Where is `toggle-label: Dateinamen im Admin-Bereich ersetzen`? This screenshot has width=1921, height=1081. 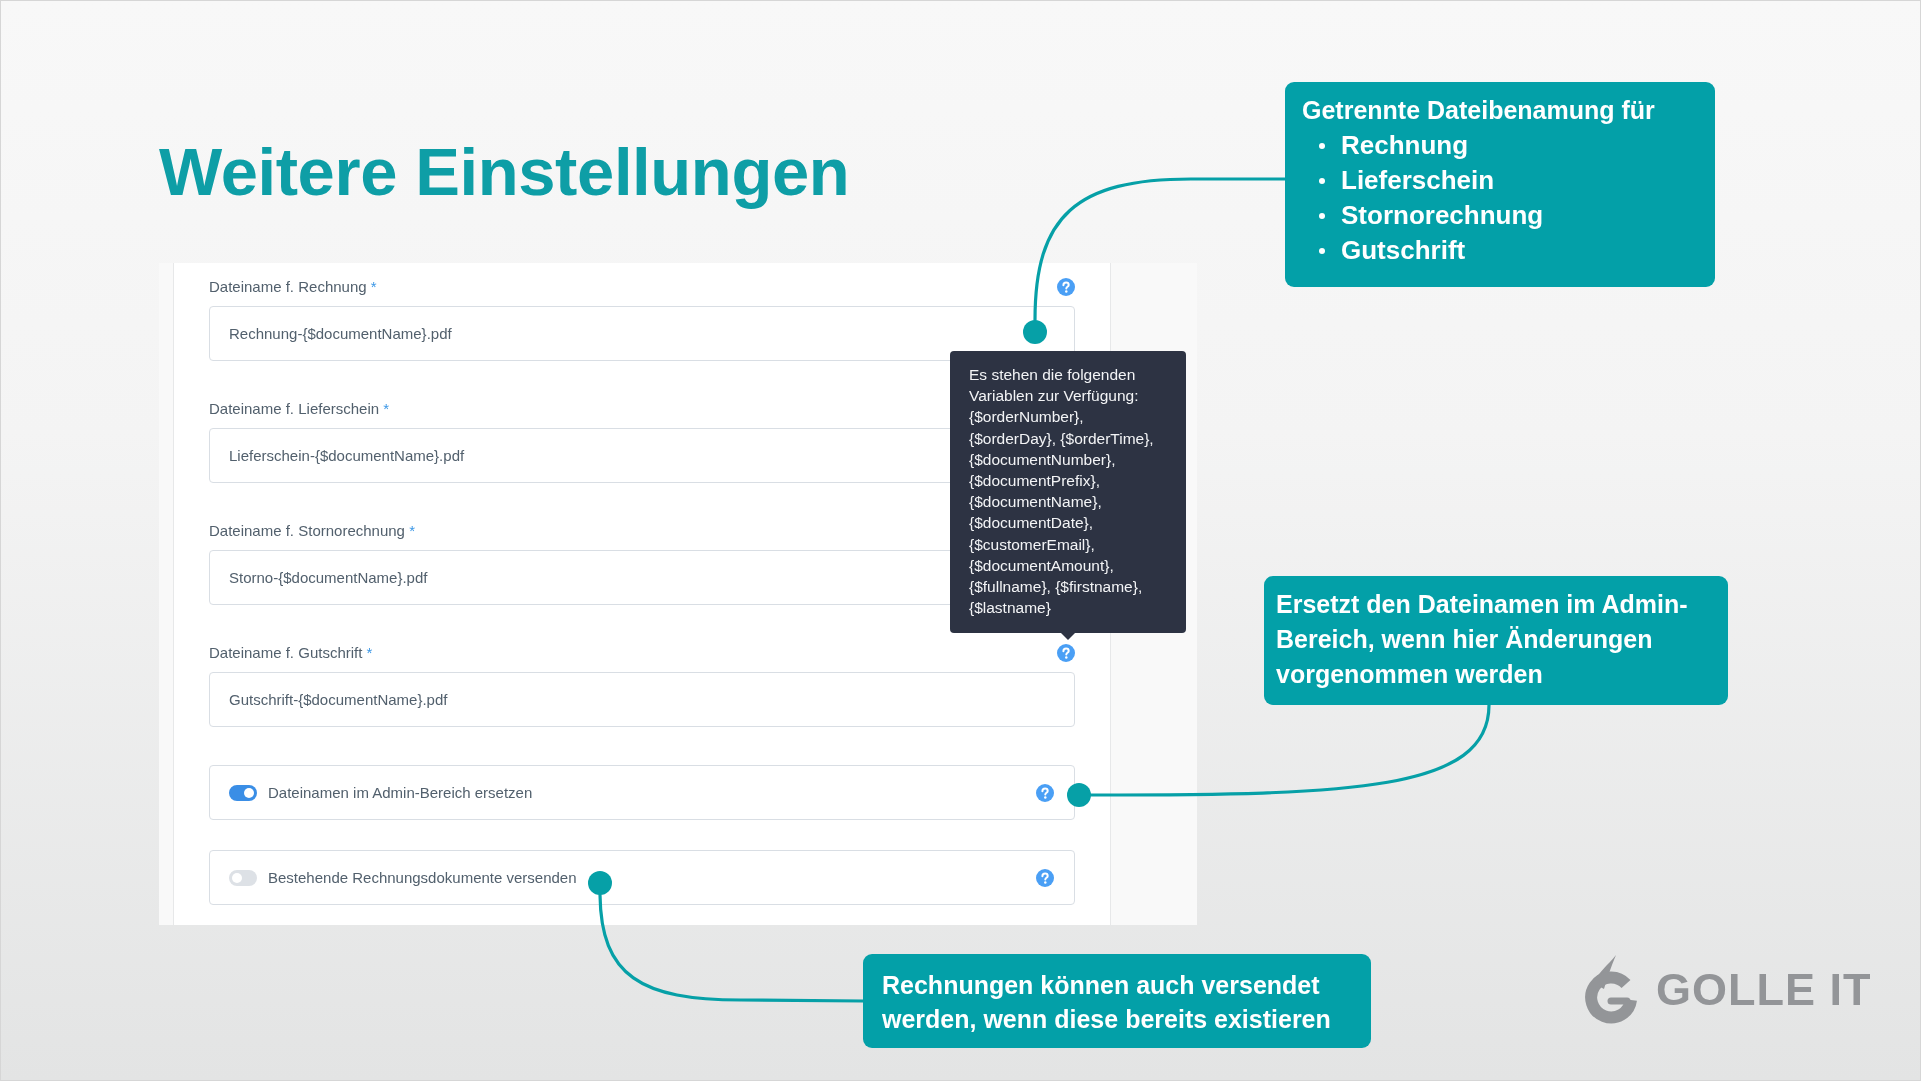 toggle-label: Dateinamen im Admin-Bereich ersetzen is located at coordinates (400, 792).